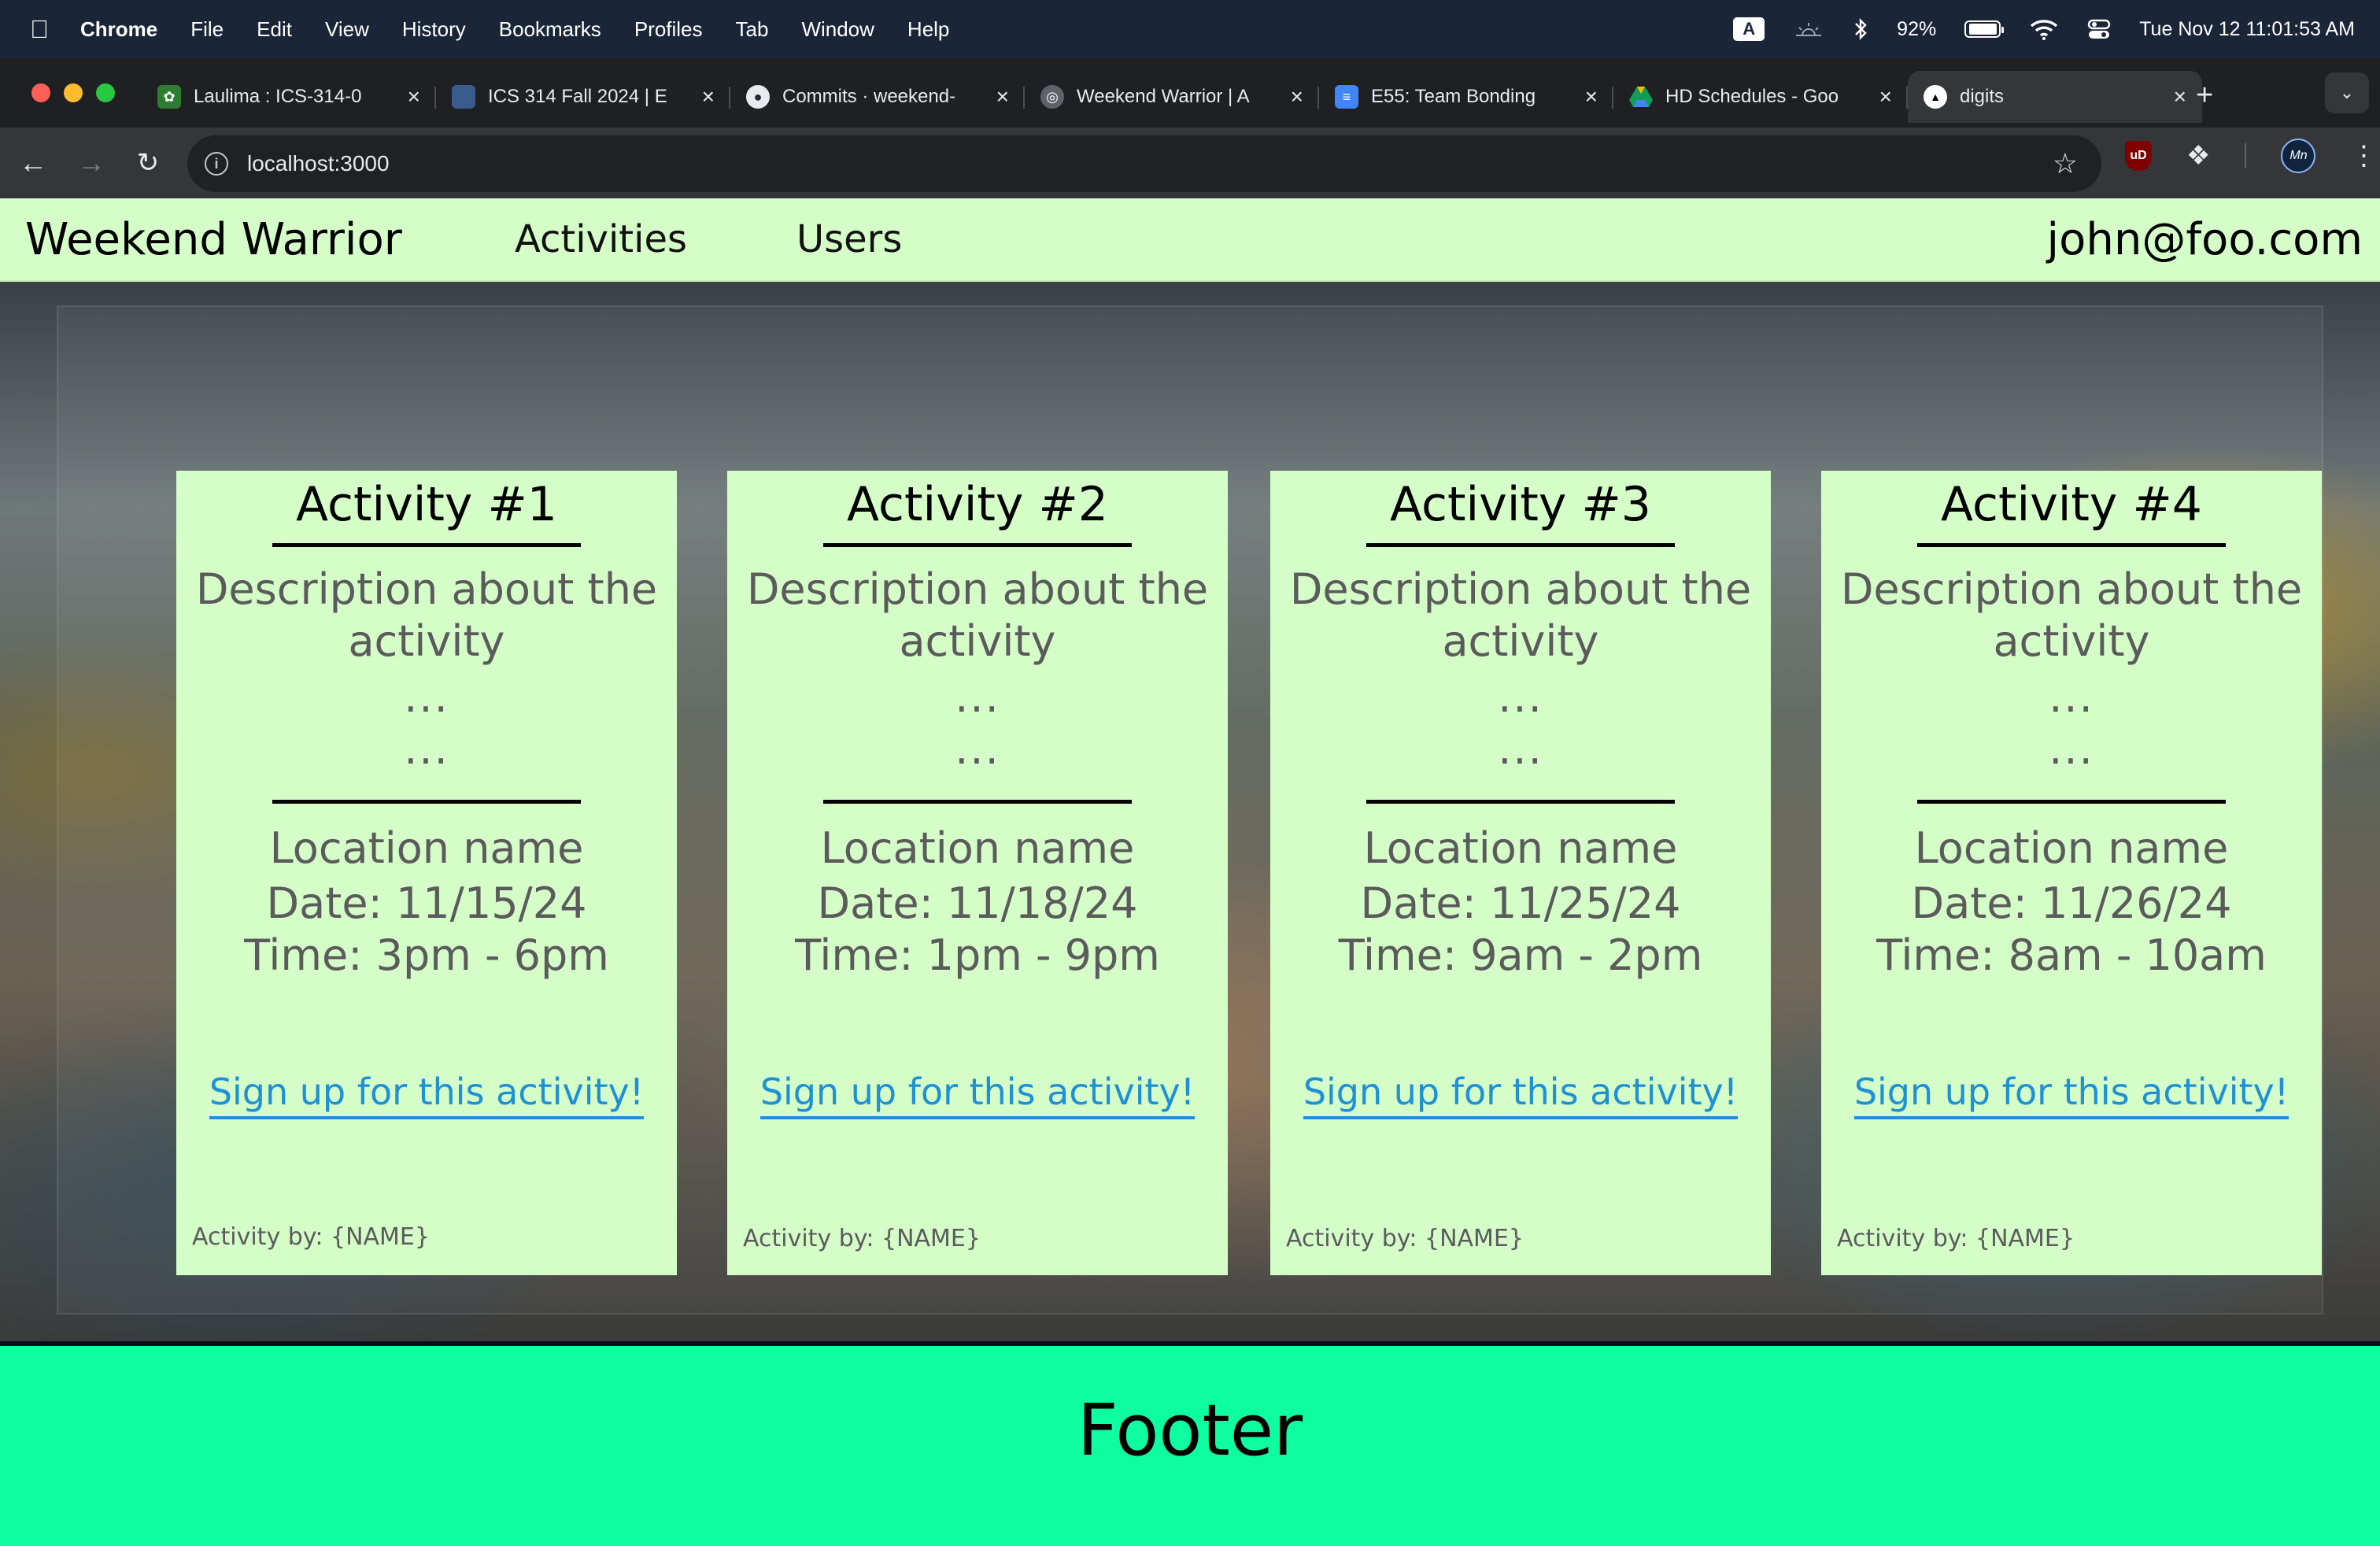  Describe the element at coordinates (1749, 29) in the screenshot. I see `input-source-icon: A` at that location.